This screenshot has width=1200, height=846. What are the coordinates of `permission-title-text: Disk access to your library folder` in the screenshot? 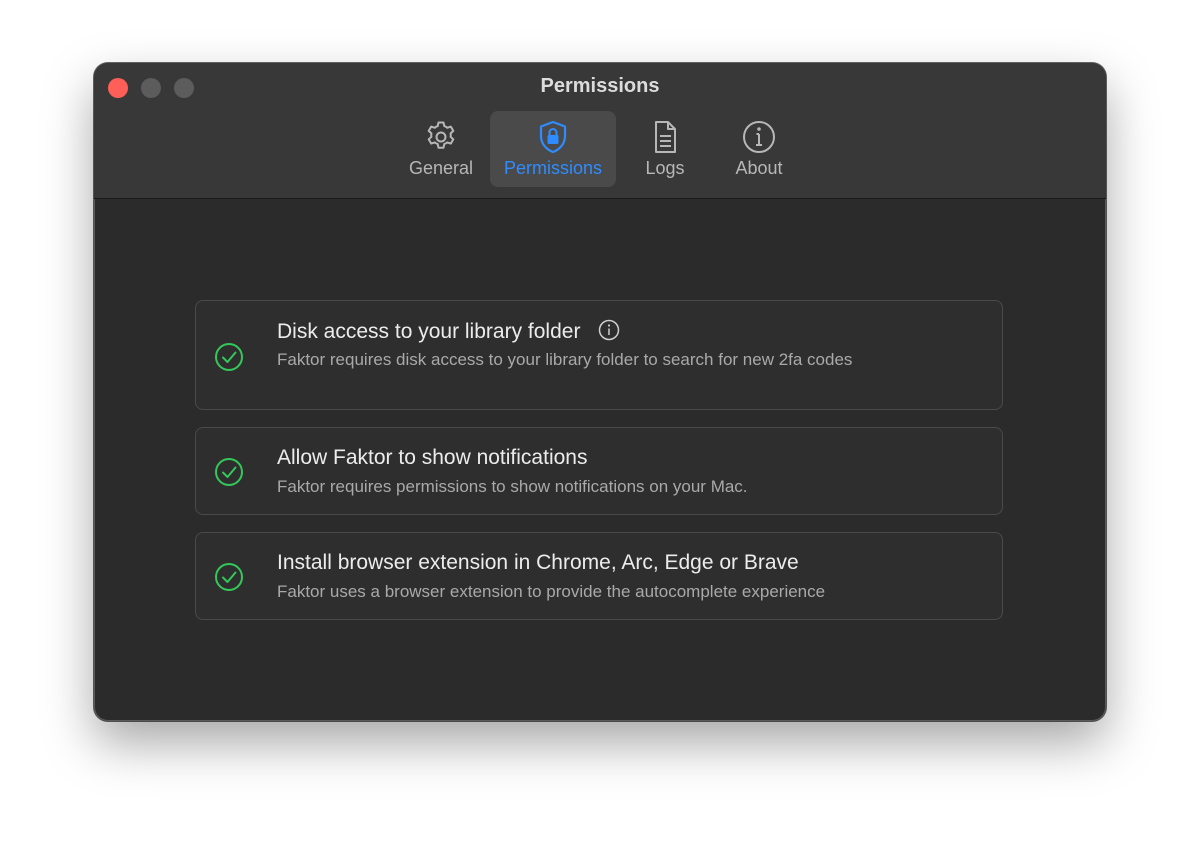 It's located at (429, 331).